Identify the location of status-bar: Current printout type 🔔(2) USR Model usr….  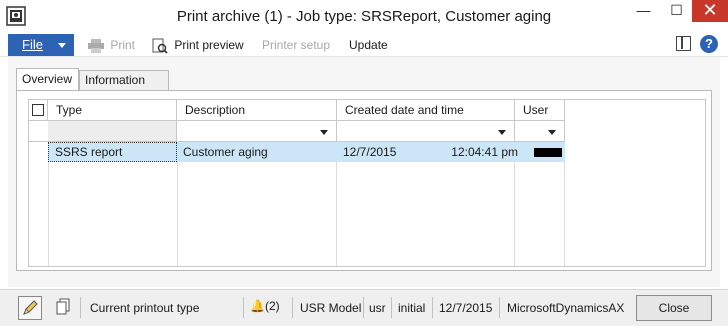
(364, 307).